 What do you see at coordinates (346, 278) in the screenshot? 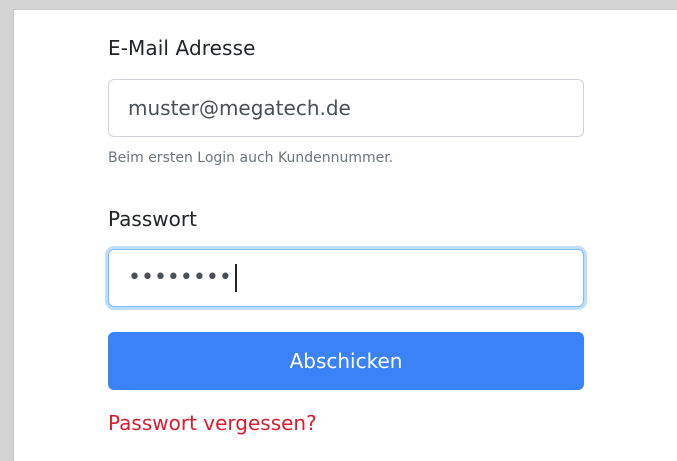
I see `password-input: ••••••••` at bounding box center [346, 278].